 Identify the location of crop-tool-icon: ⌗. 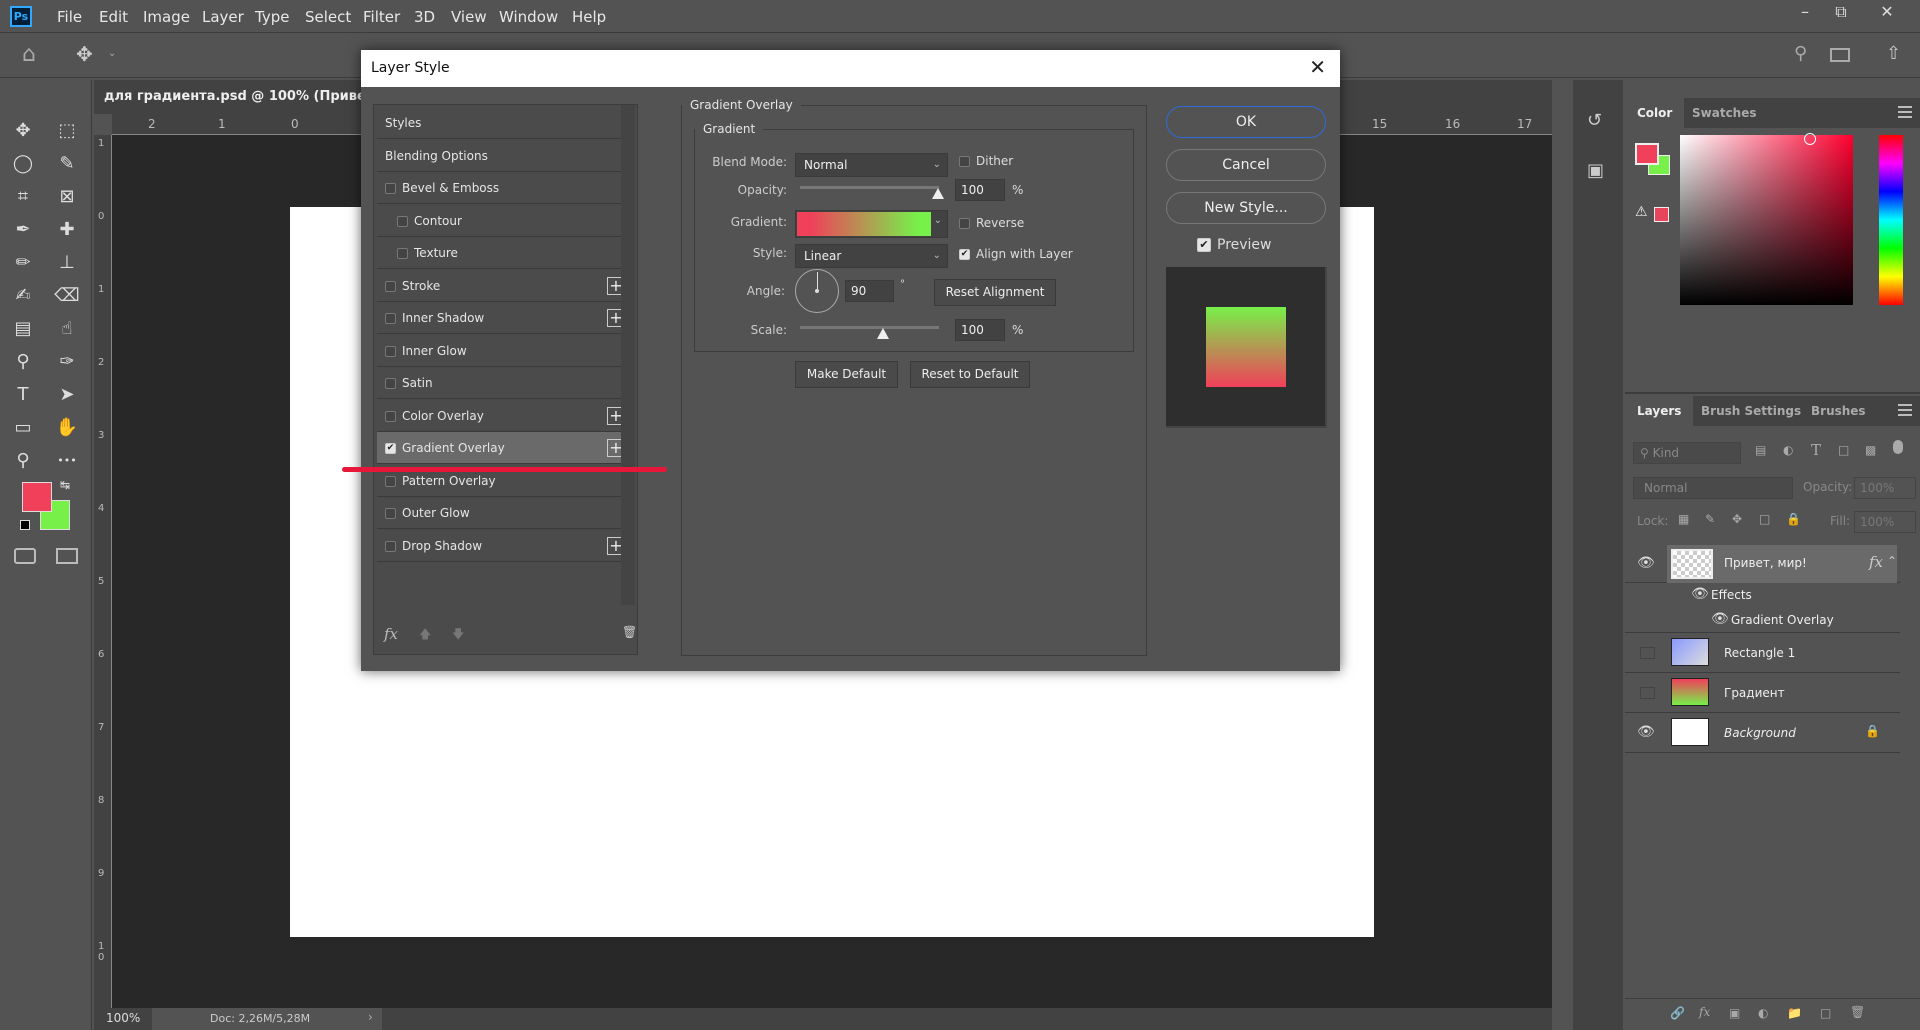
(23, 197).